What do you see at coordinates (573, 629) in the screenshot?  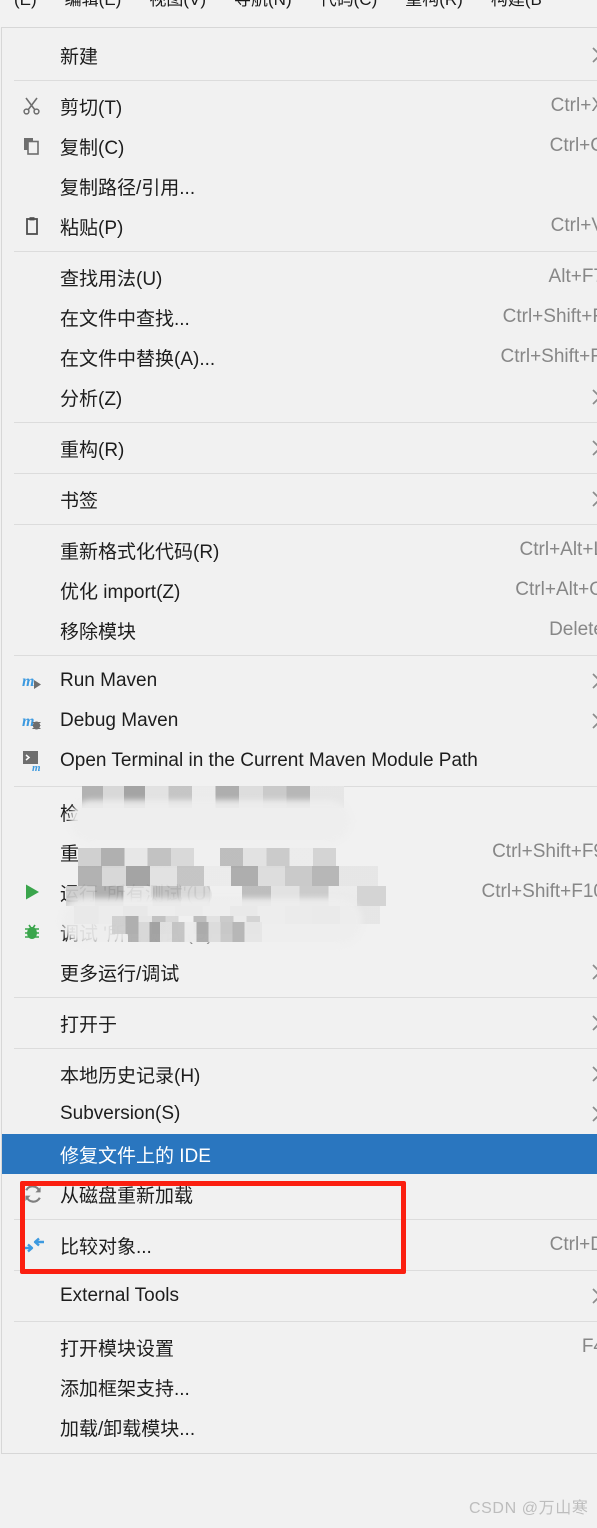 I see `menu-item-accel: Delete` at bounding box center [573, 629].